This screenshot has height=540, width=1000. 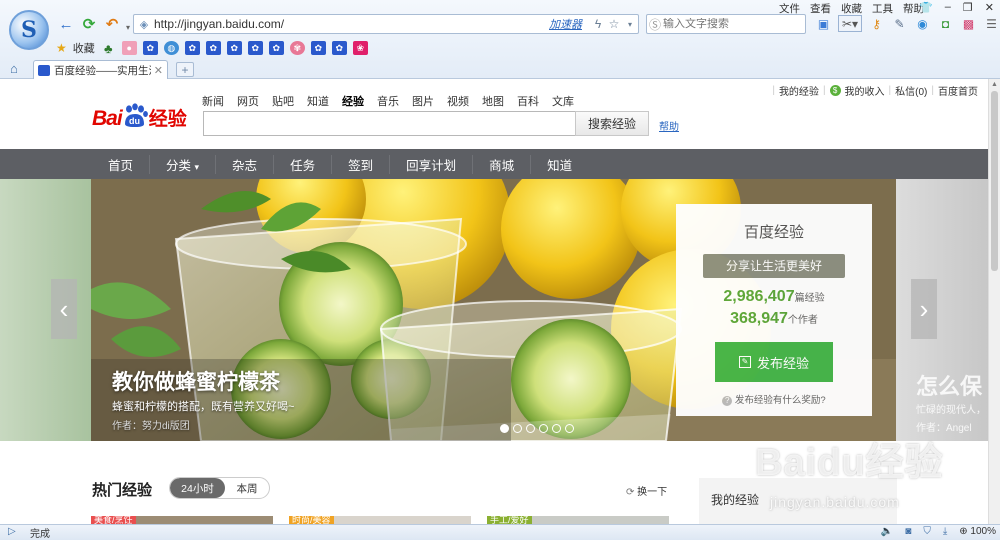 What do you see at coordinates (185, 69) in the screenshot?
I see `new-tab-button: +` at bounding box center [185, 69].